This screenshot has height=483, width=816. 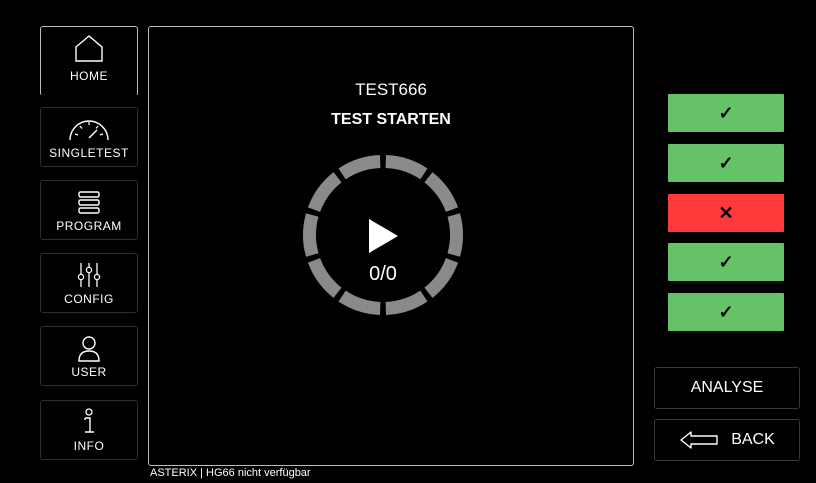 I want to click on result-indicator-5: ✓, so click(x=726, y=312).